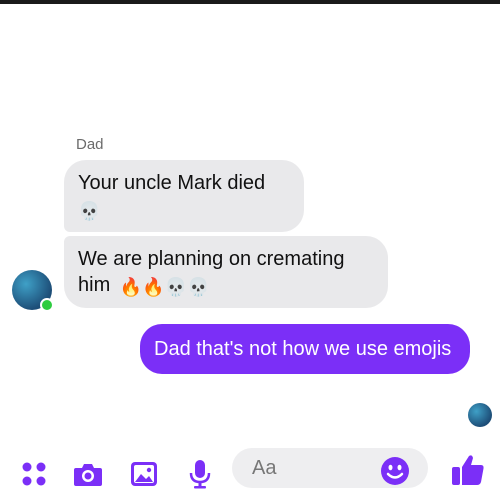  I want to click on microphone-icon, so click(200, 474).